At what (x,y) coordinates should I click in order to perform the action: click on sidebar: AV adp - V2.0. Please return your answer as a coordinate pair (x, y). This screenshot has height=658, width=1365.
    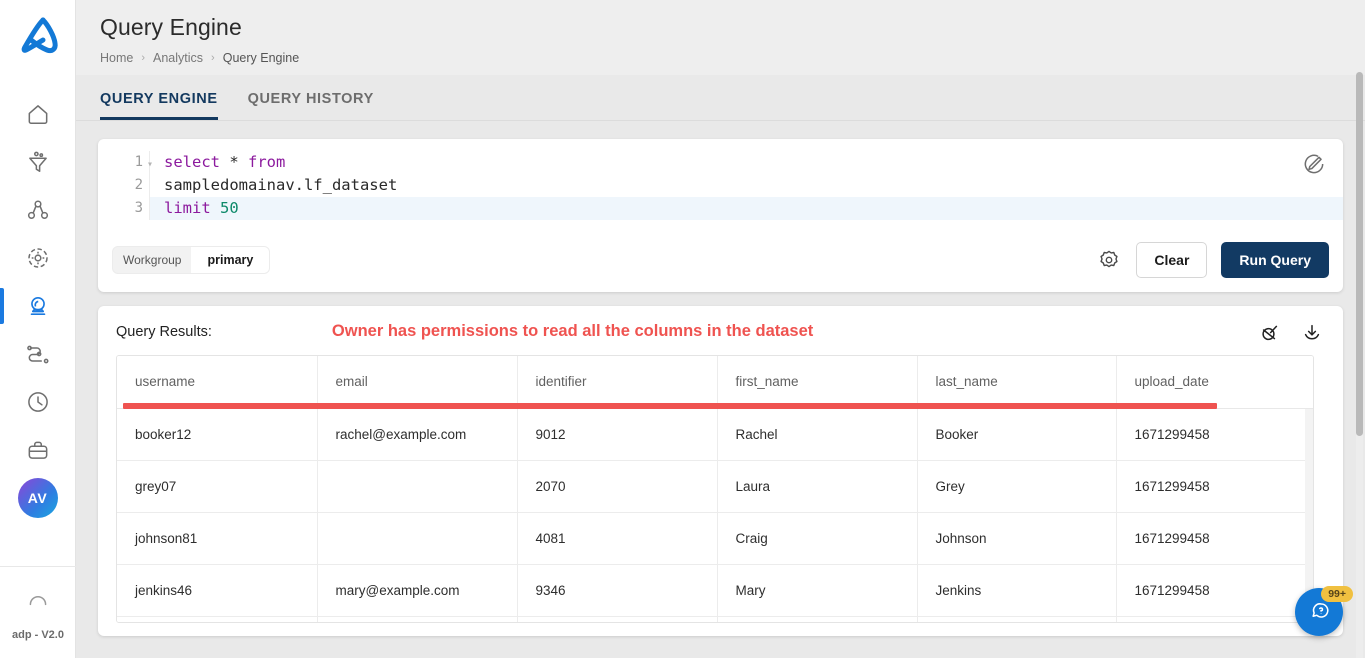
    Looking at the image, I should click on (38, 329).